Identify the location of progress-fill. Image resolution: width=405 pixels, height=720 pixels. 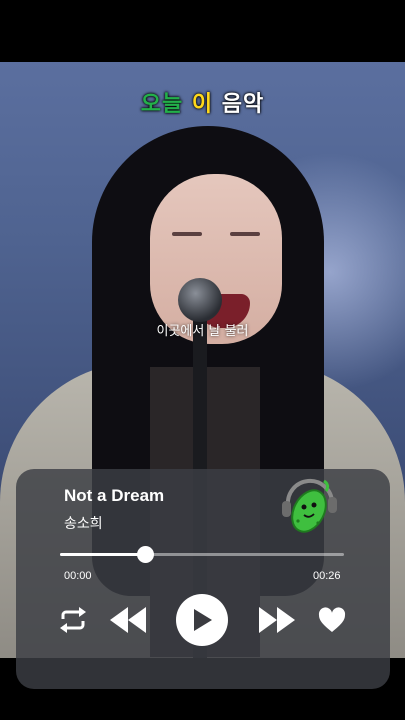
(103, 554).